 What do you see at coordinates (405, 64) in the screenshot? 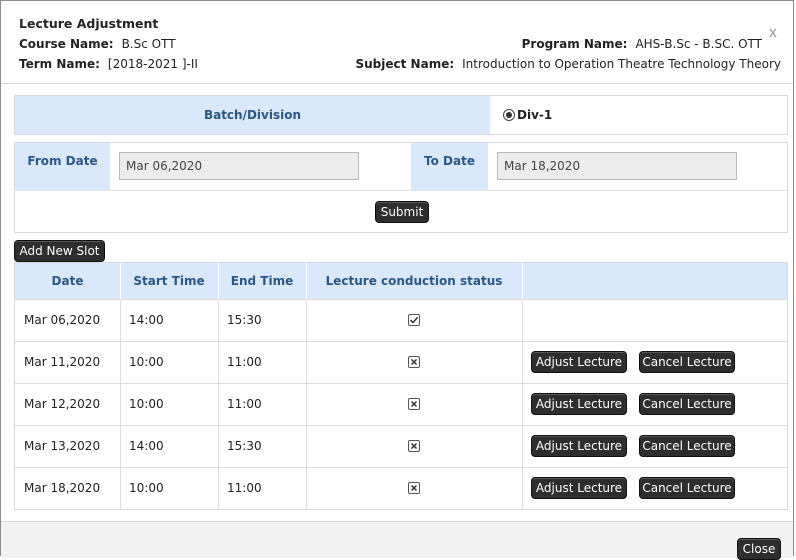
I see `subject-name-label: Subject Name:` at bounding box center [405, 64].